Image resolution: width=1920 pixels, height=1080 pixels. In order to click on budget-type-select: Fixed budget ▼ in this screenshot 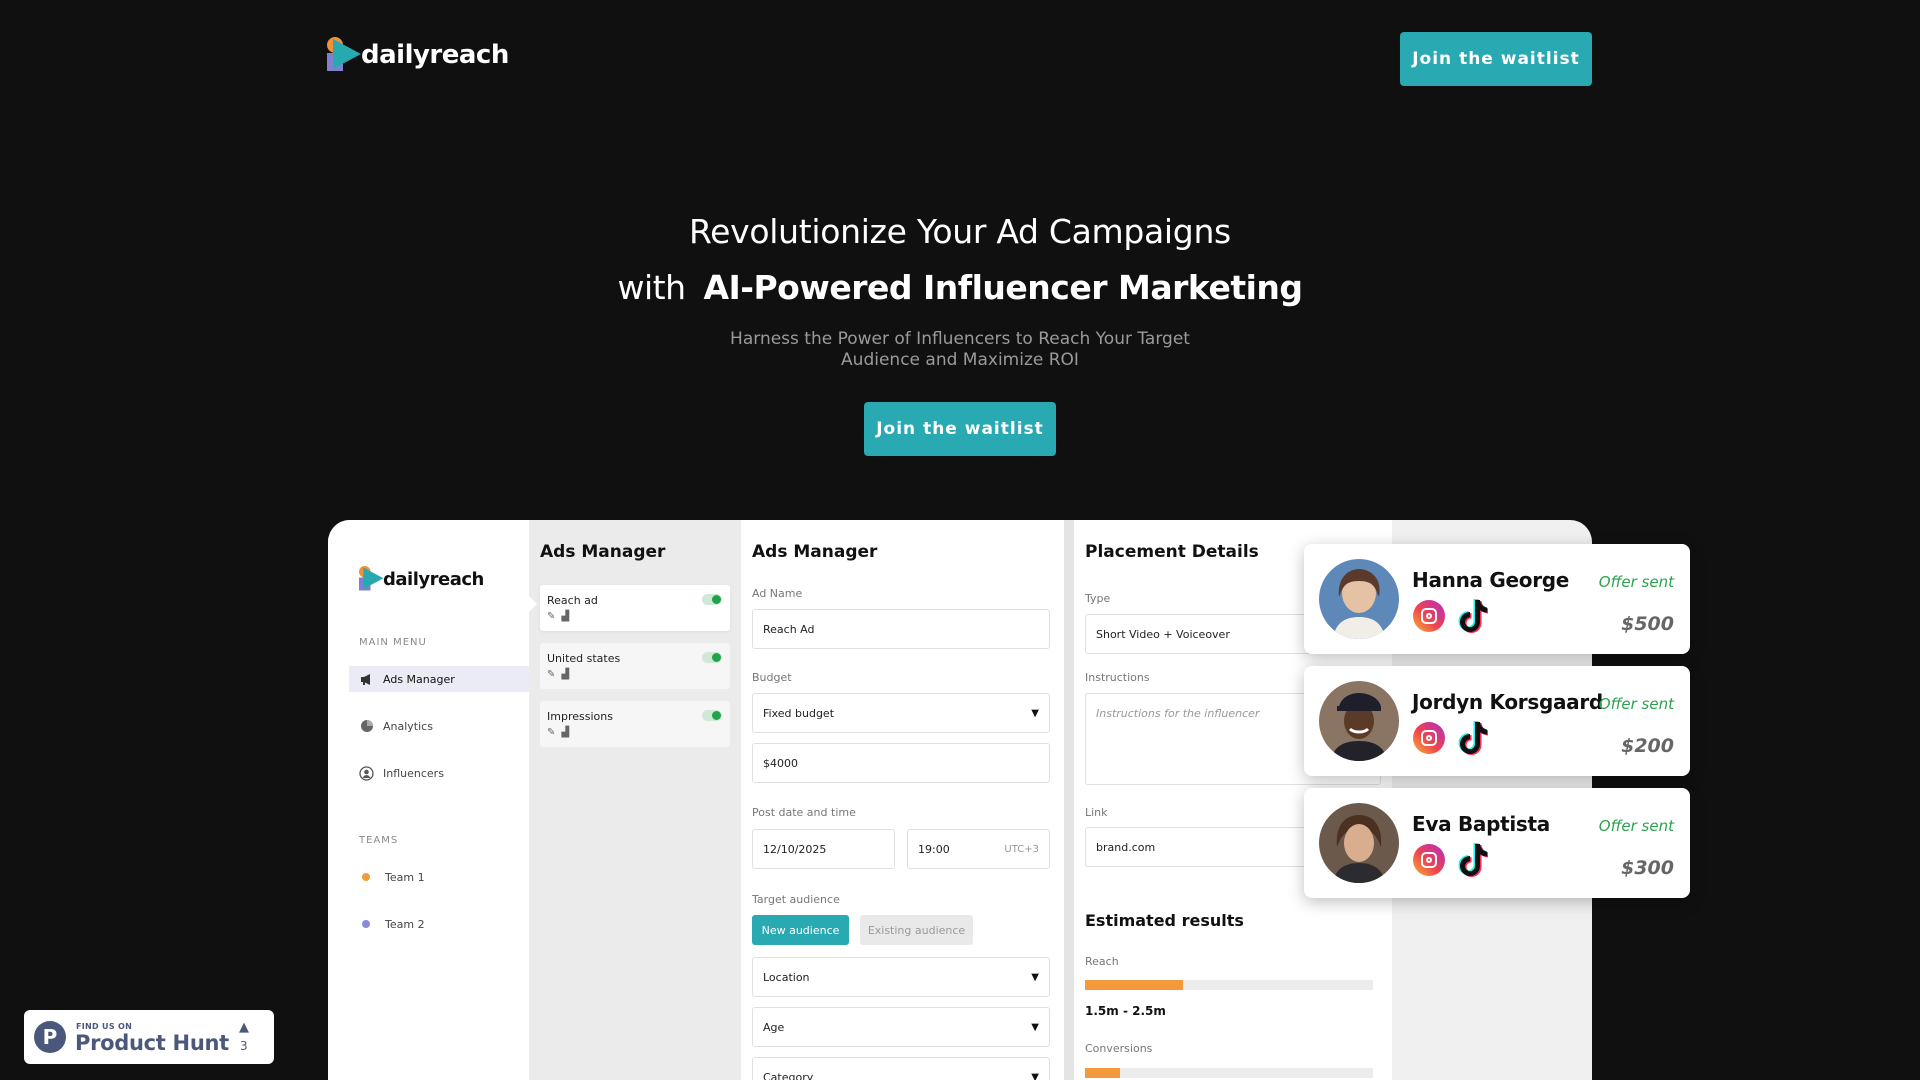, I will do `click(901, 713)`.